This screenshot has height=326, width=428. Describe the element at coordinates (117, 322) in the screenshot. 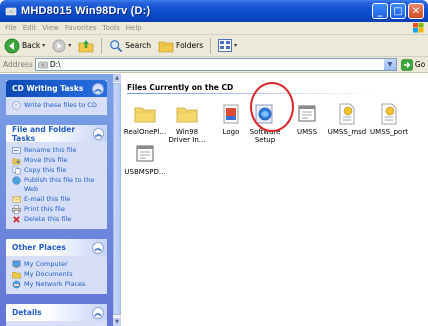

I see `scroll-down-icon: ▼` at that location.